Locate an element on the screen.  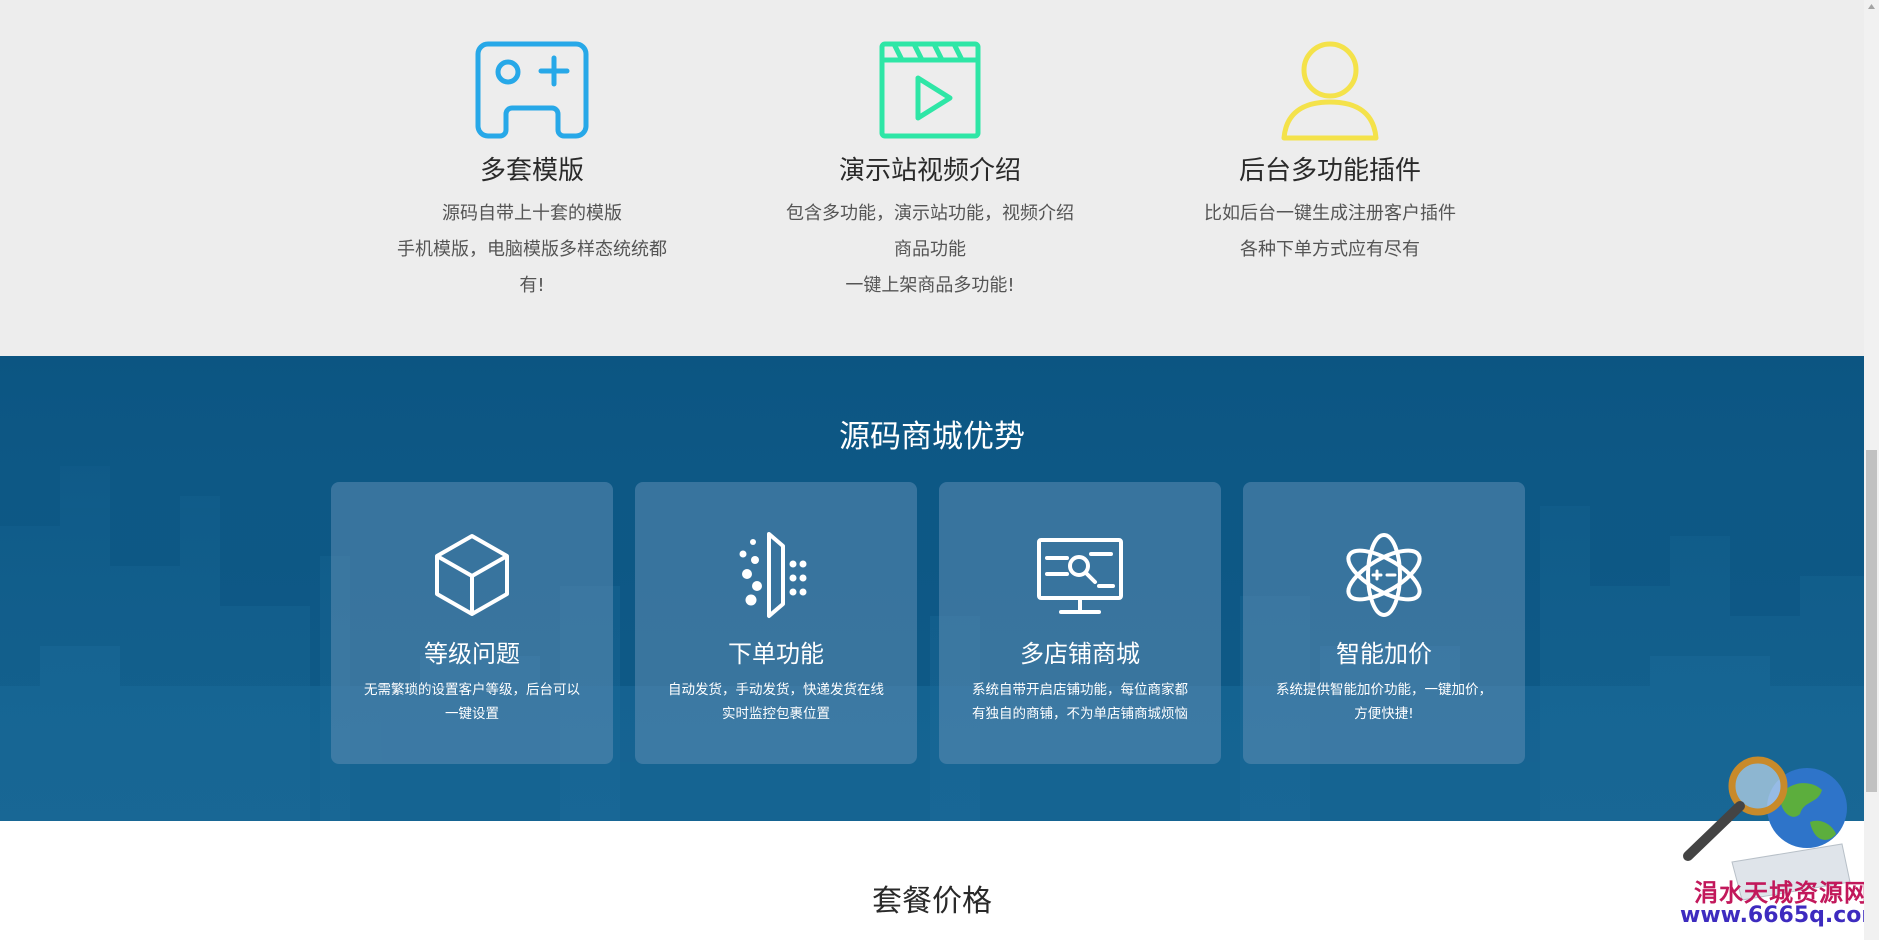
card-line: 系统提供智能加价功能，一键加价， is located at coordinates (1384, 690).